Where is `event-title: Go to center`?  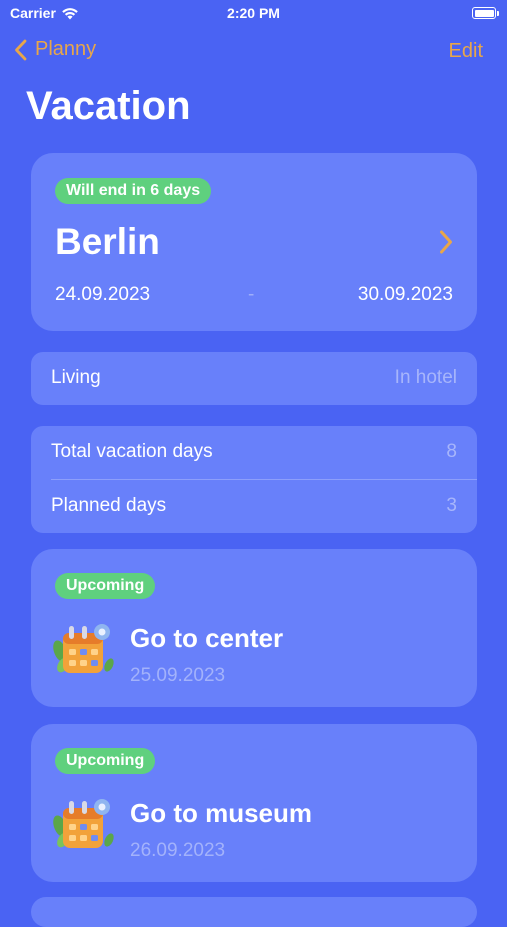 event-title: Go to center is located at coordinates (207, 638).